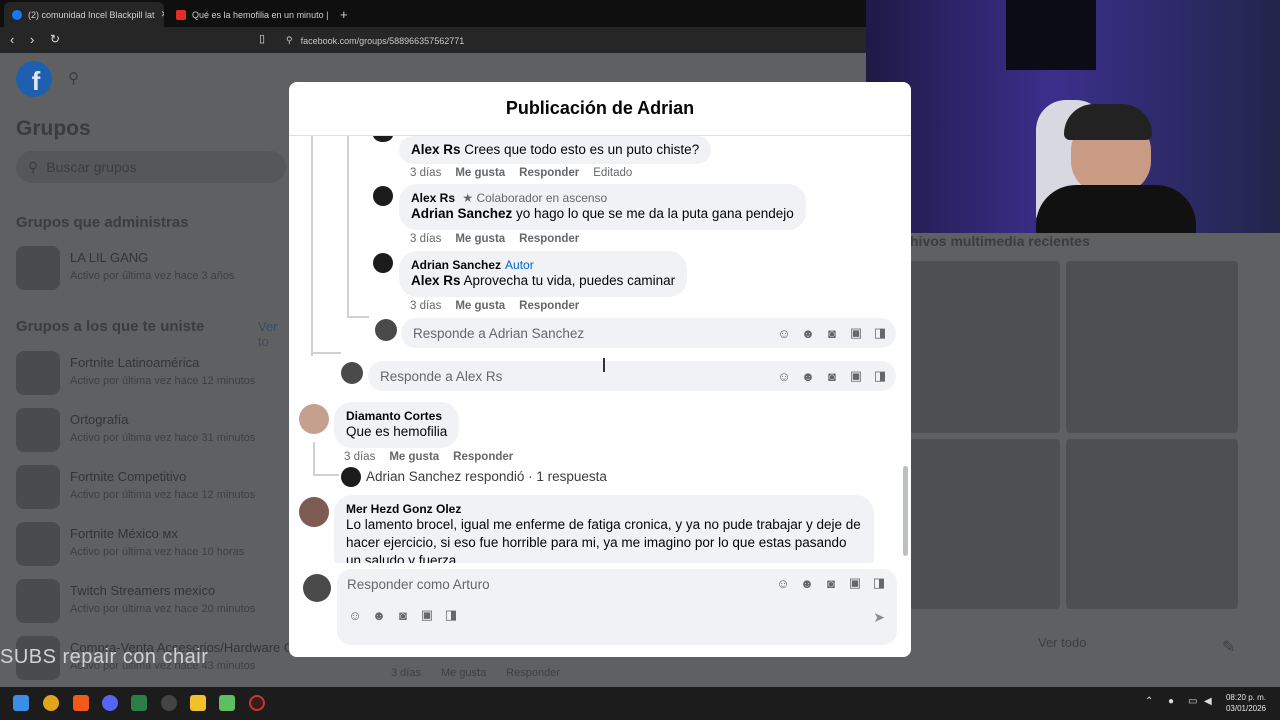  What do you see at coordinates (396, 416) in the screenshot?
I see `comment-author: Diamanto Cortes` at bounding box center [396, 416].